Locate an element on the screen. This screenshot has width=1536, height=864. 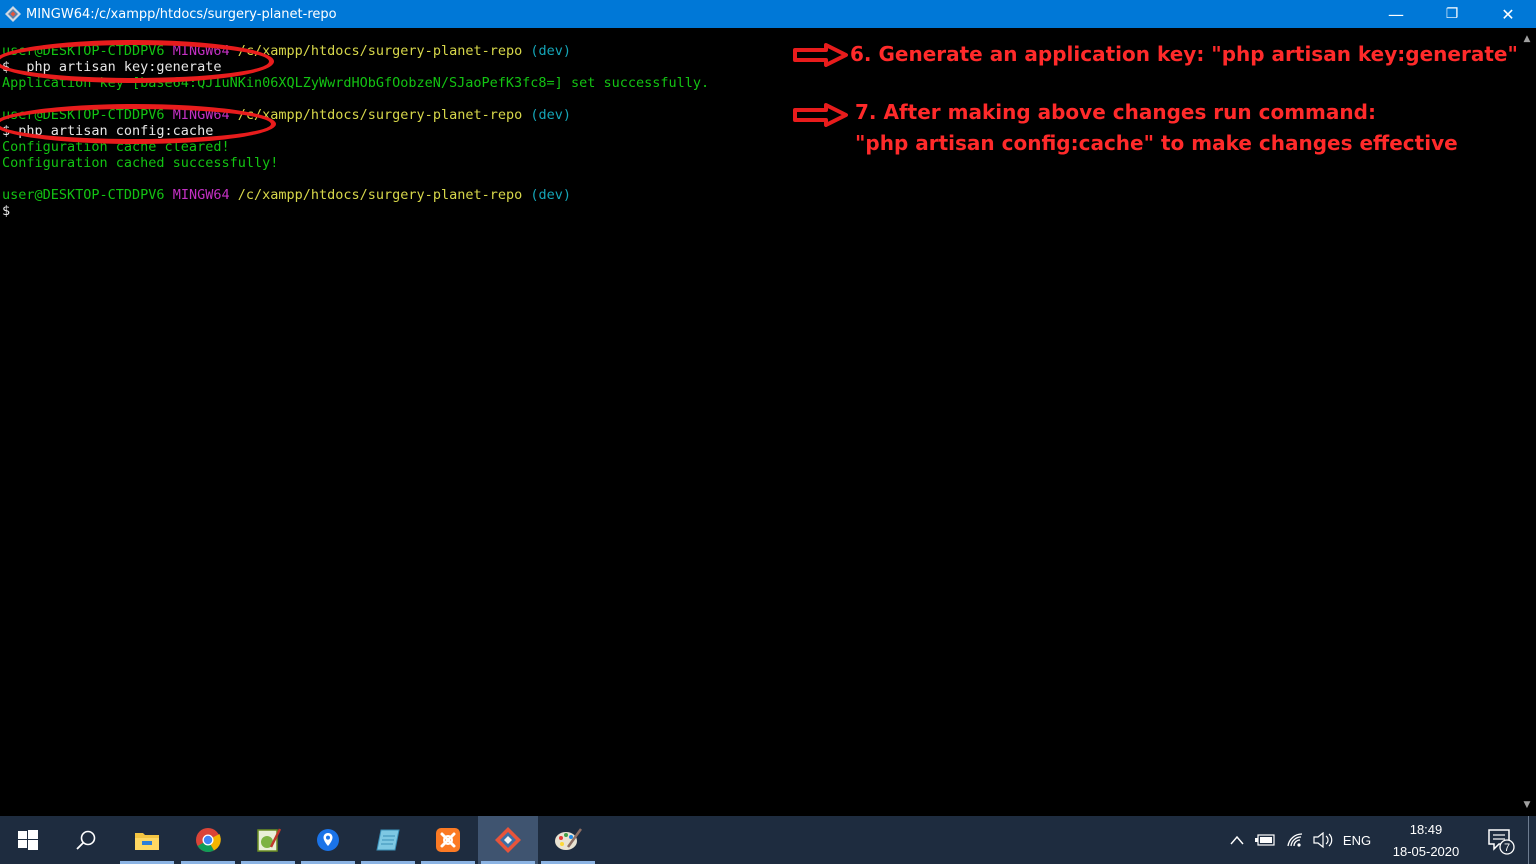
restore-icon: ❐ is located at coordinates (1452, 14).